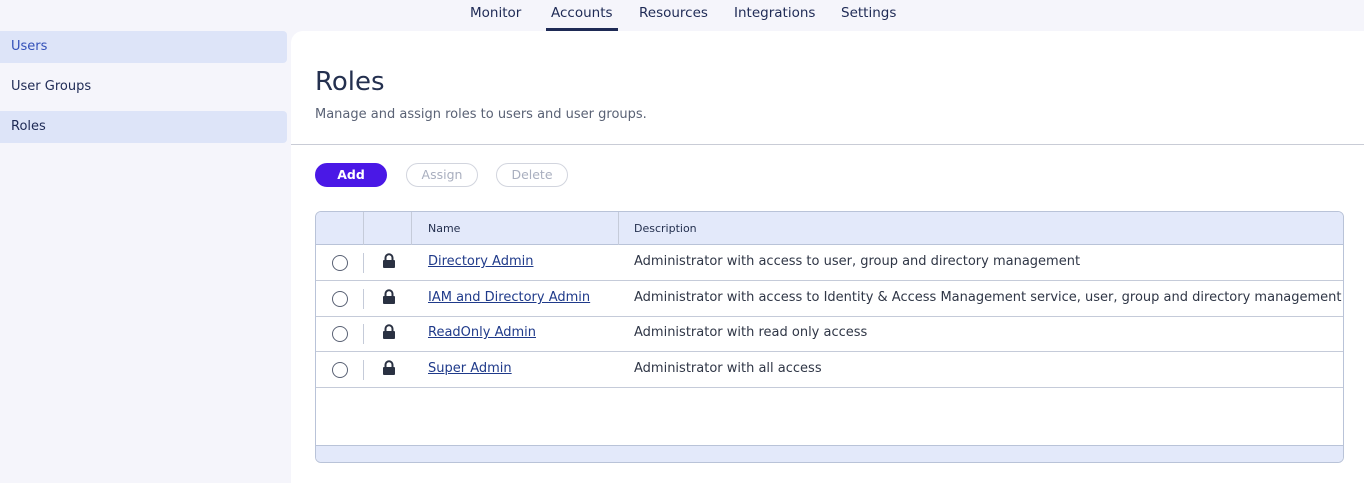 This screenshot has height=483, width=1364. I want to click on delete-button: Delete, so click(532, 175).